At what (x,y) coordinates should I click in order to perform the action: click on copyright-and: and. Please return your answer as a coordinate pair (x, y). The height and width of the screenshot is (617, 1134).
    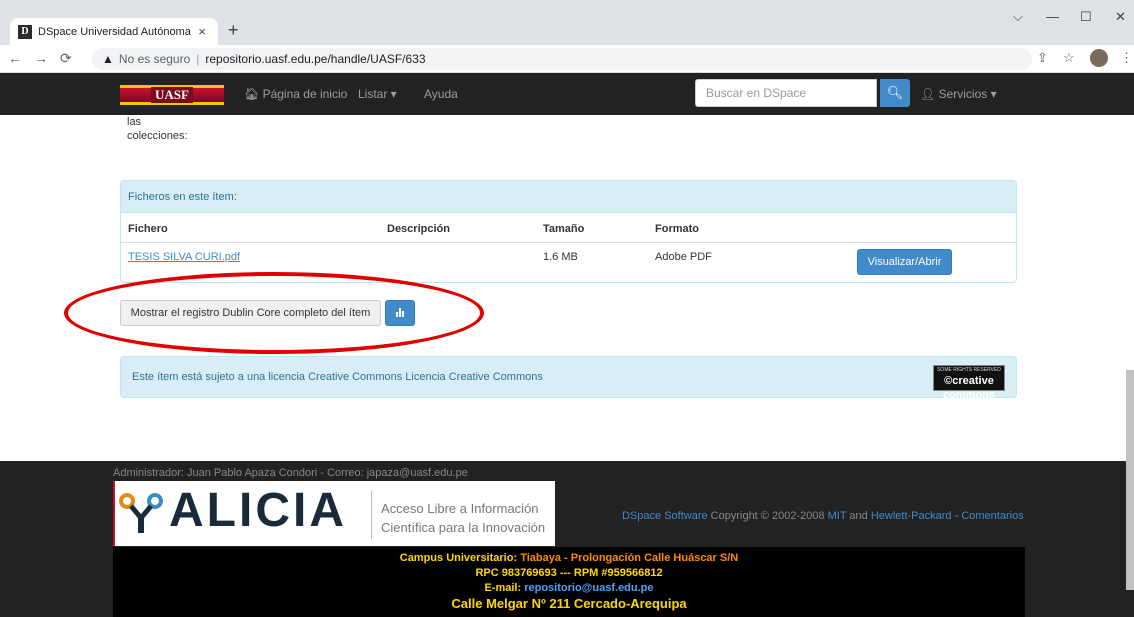
    Looking at the image, I should click on (858, 516).